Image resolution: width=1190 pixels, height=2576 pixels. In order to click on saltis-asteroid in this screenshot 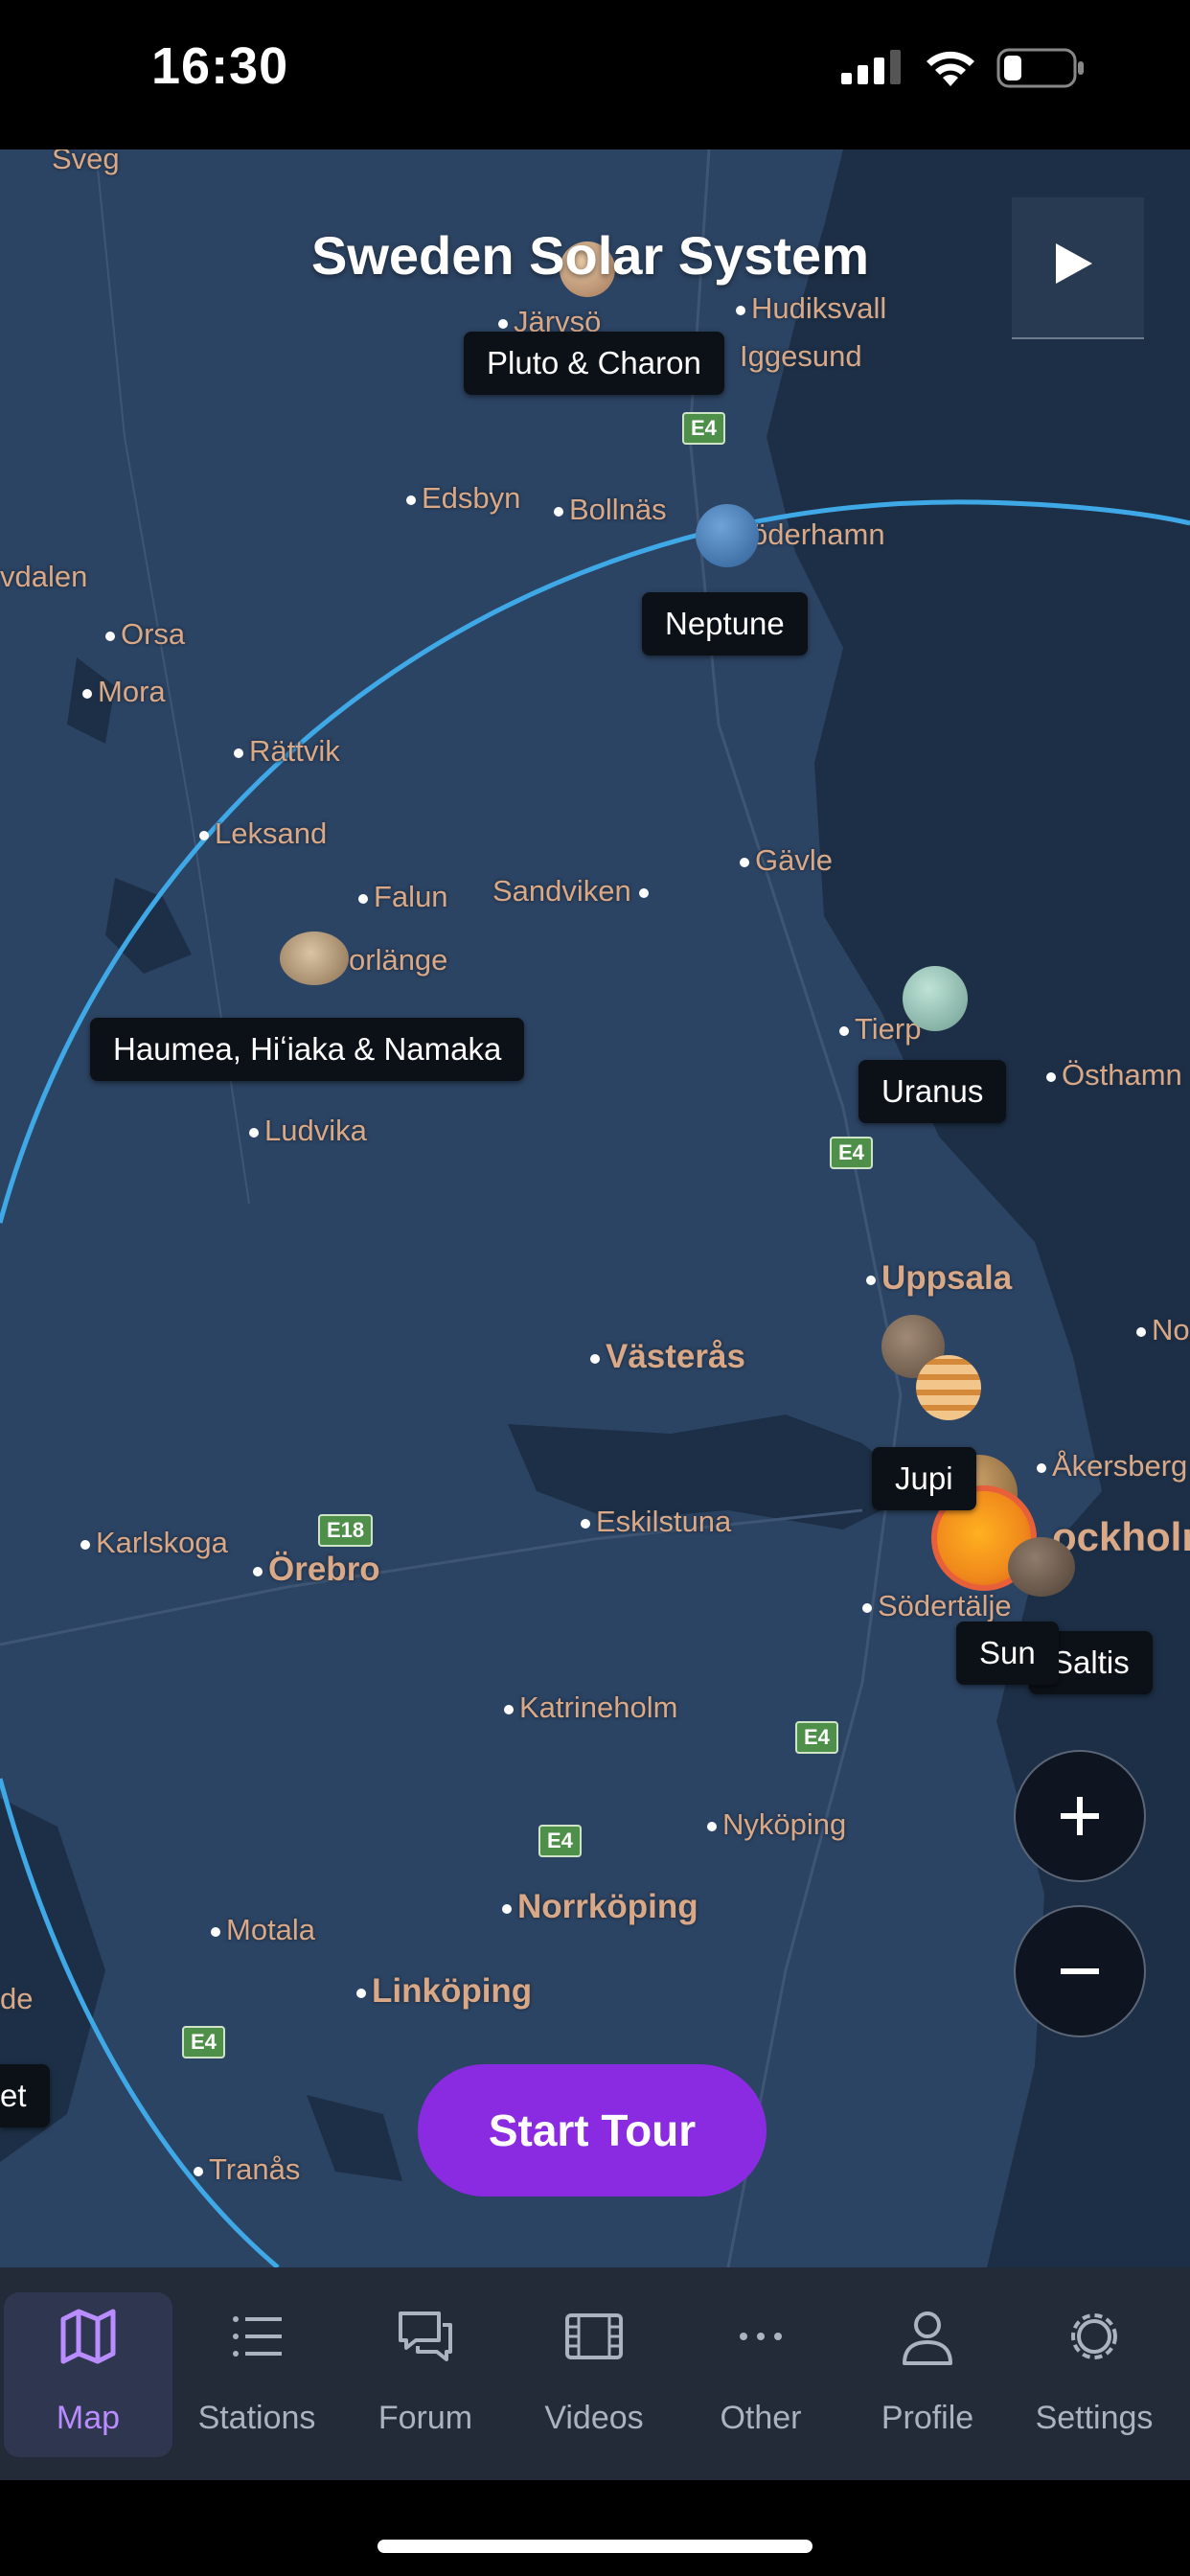, I will do `click(1041, 1567)`.